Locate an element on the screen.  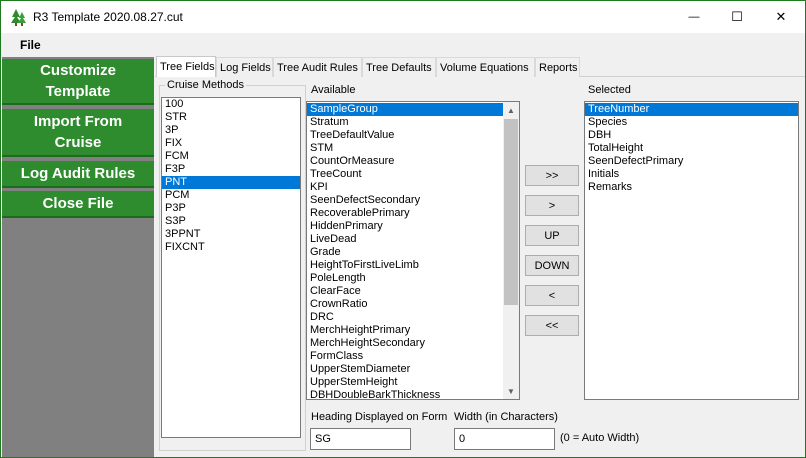
cruise-method-item: FIXCNT is located at coordinates (231, 247).